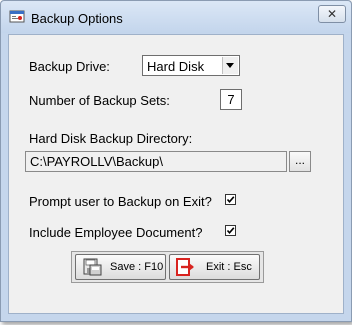  I want to click on include-document-label: Include Employee Document?, so click(116, 232).